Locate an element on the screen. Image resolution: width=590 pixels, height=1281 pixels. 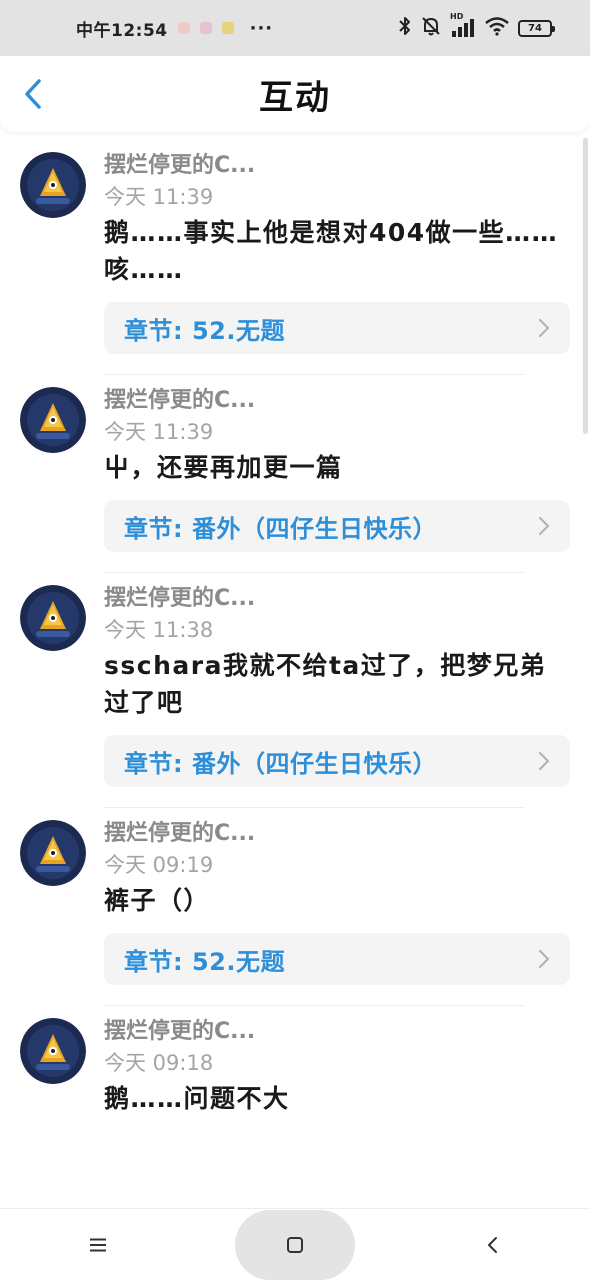
square-icon is located at coordinates (294, 1244).